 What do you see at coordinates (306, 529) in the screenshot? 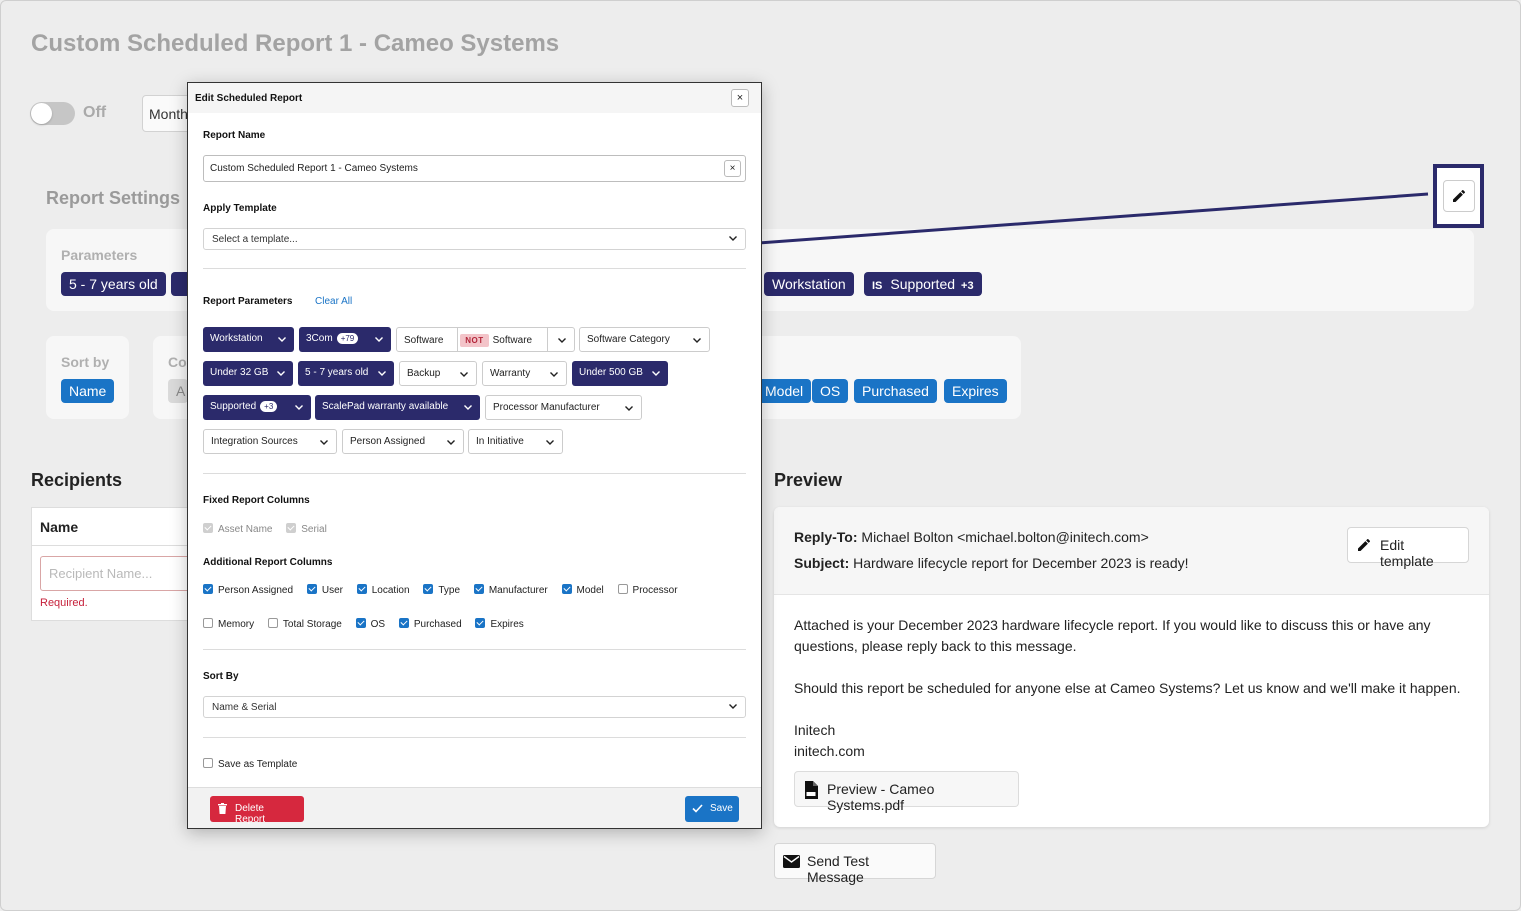
I see `fixed-column-serial: Serial` at bounding box center [306, 529].